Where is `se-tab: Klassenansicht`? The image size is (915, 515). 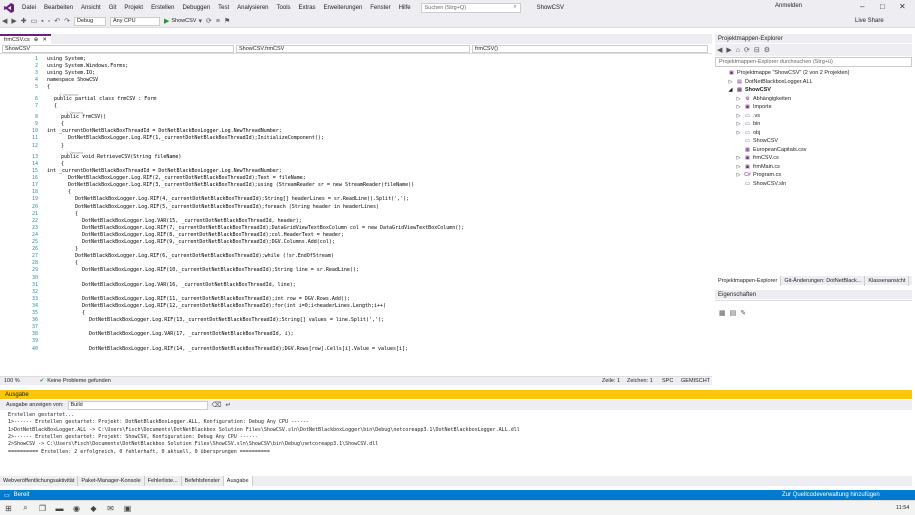 se-tab: Klassenansicht is located at coordinates (887, 280).